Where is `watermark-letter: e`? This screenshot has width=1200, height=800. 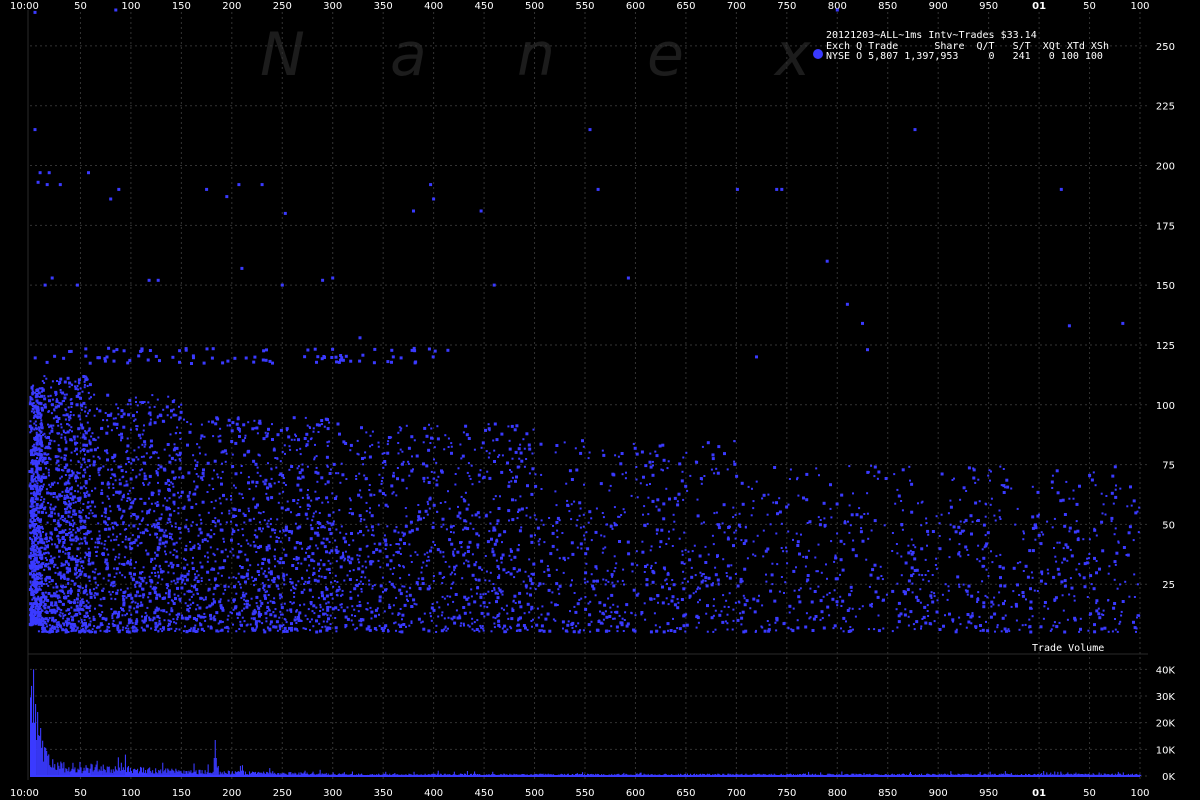 watermark-letter: e is located at coordinates (665, 55).